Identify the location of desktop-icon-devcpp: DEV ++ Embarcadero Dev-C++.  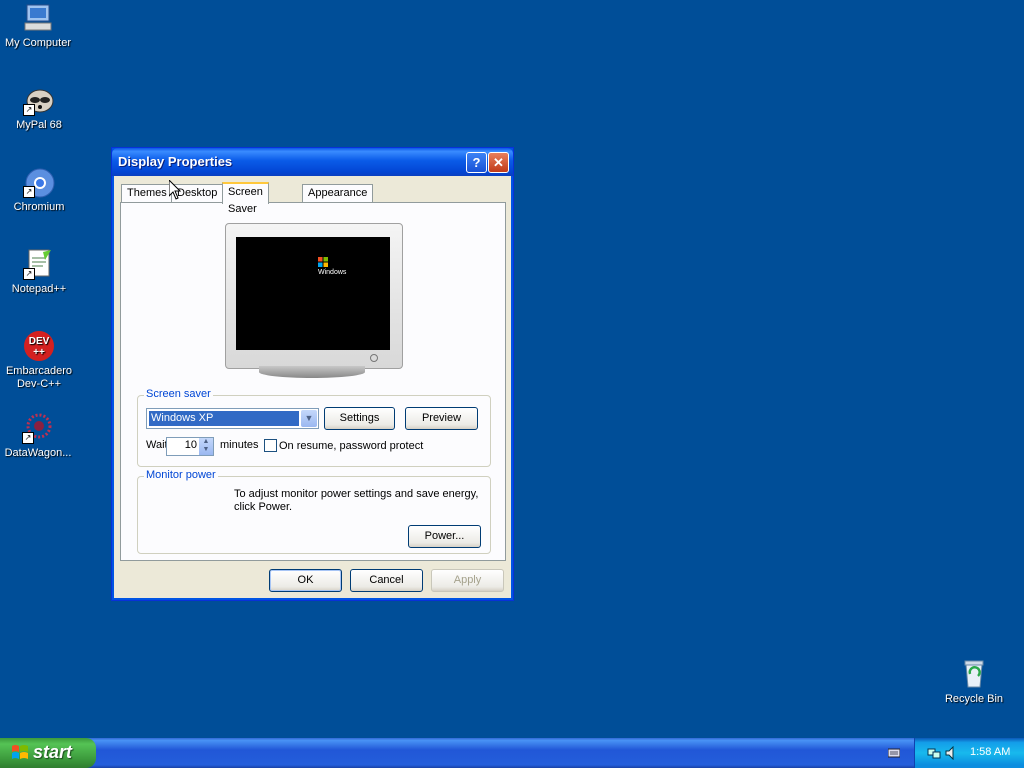
(39, 360).